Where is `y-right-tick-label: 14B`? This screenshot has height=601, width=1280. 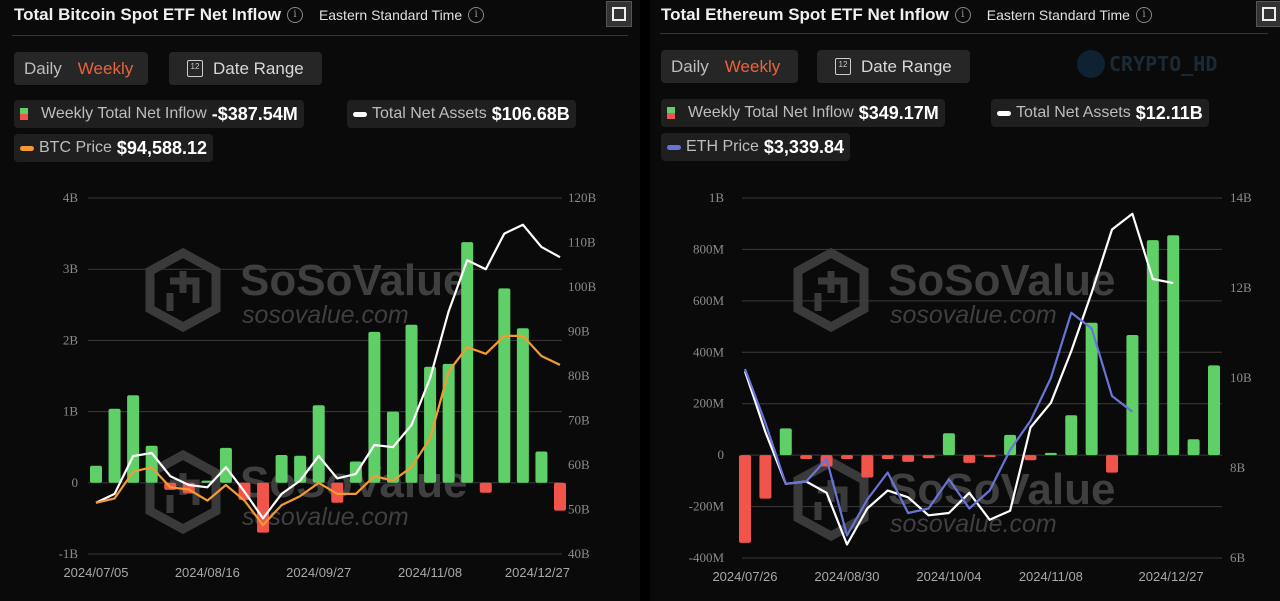
y-right-tick-label: 14B is located at coordinates (1241, 197).